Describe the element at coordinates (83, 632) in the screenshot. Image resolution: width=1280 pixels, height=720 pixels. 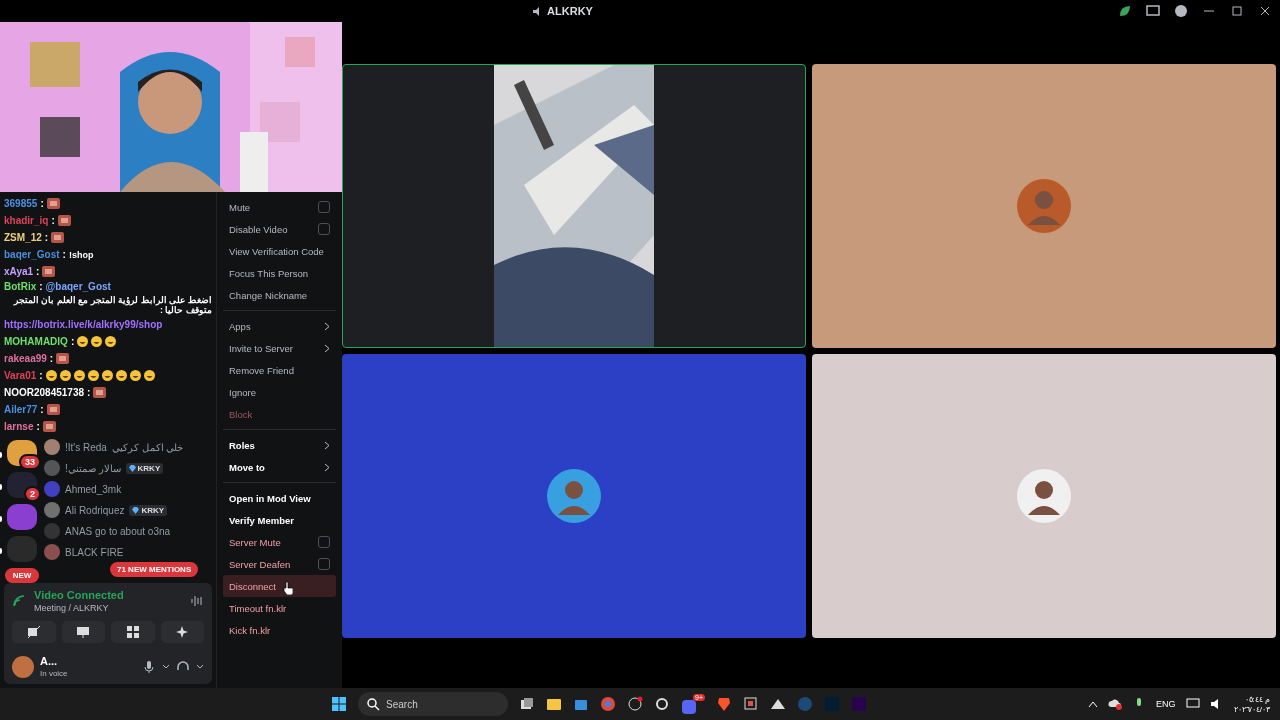
I see `screen-share-button` at that location.